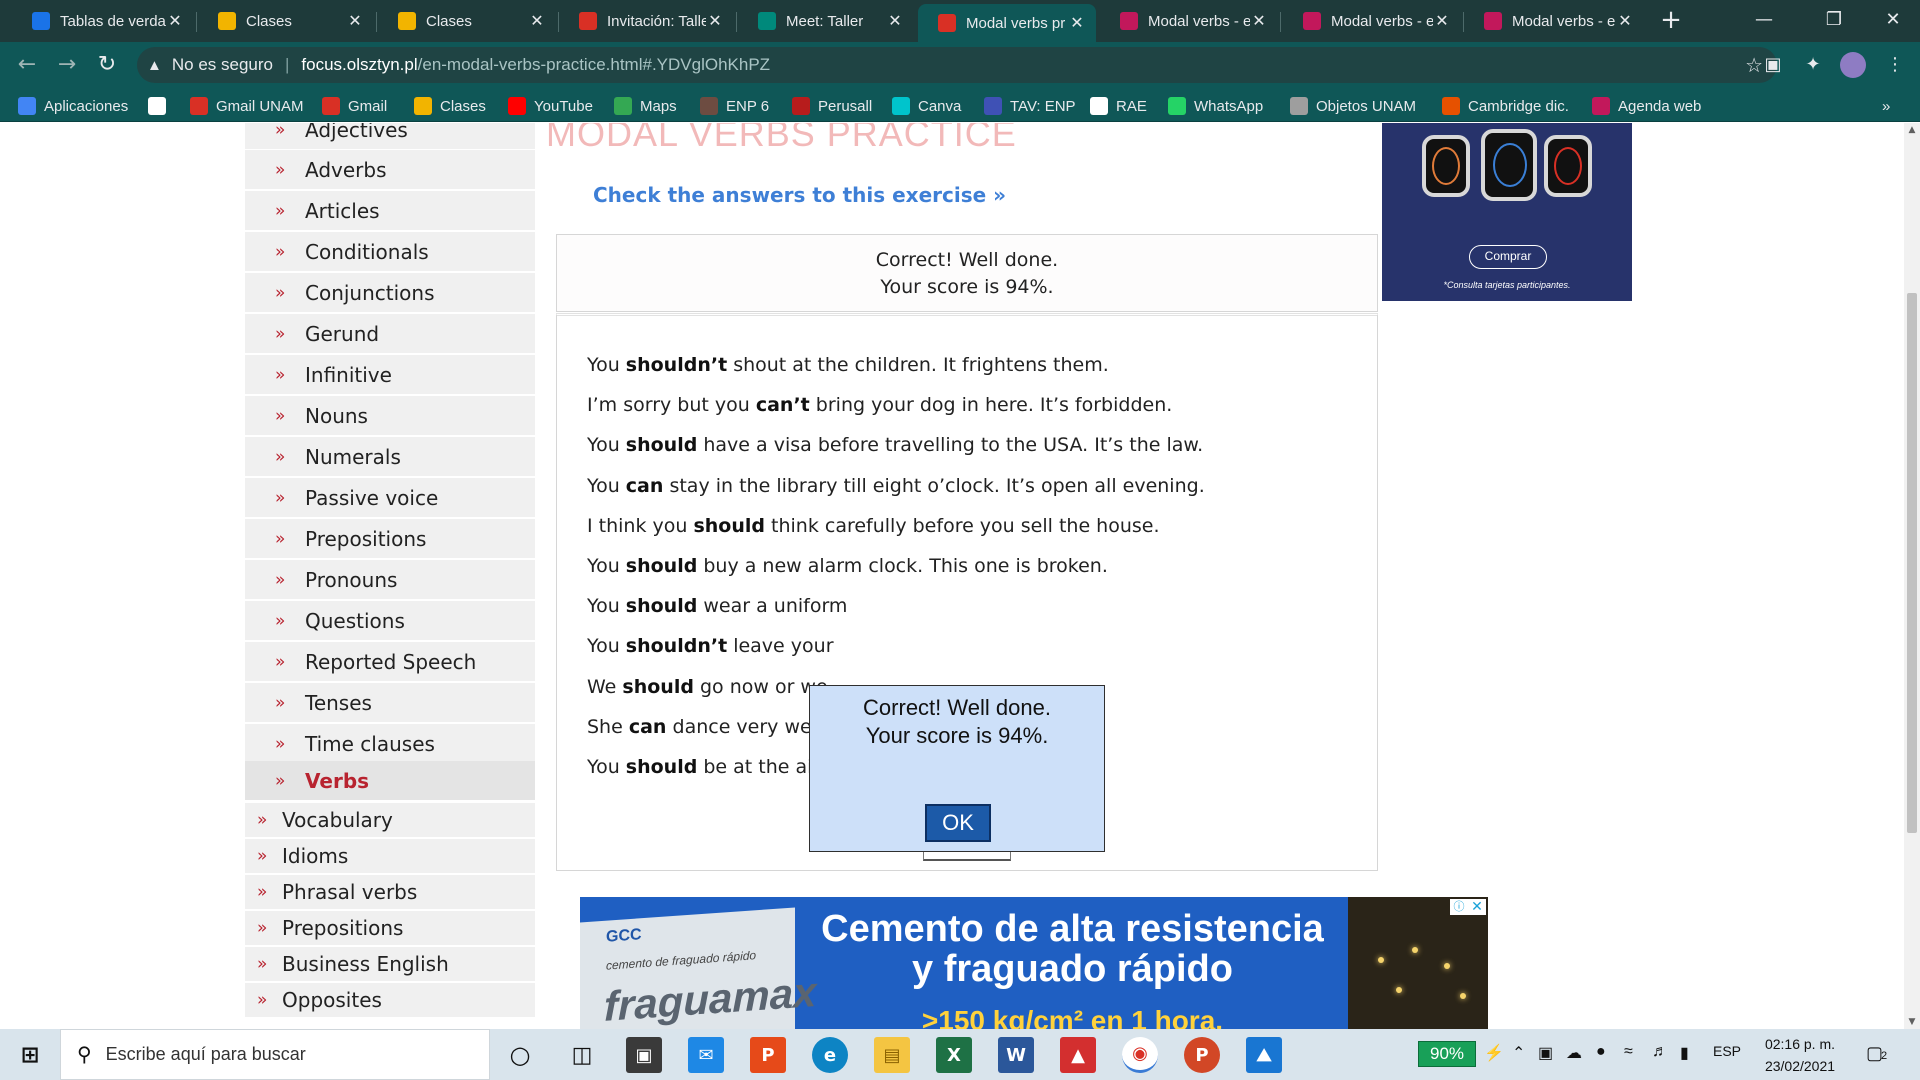  What do you see at coordinates (1660, 1052) in the screenshot?
I see `volume-icon: ♬` at bounding box center [1660, 1052].